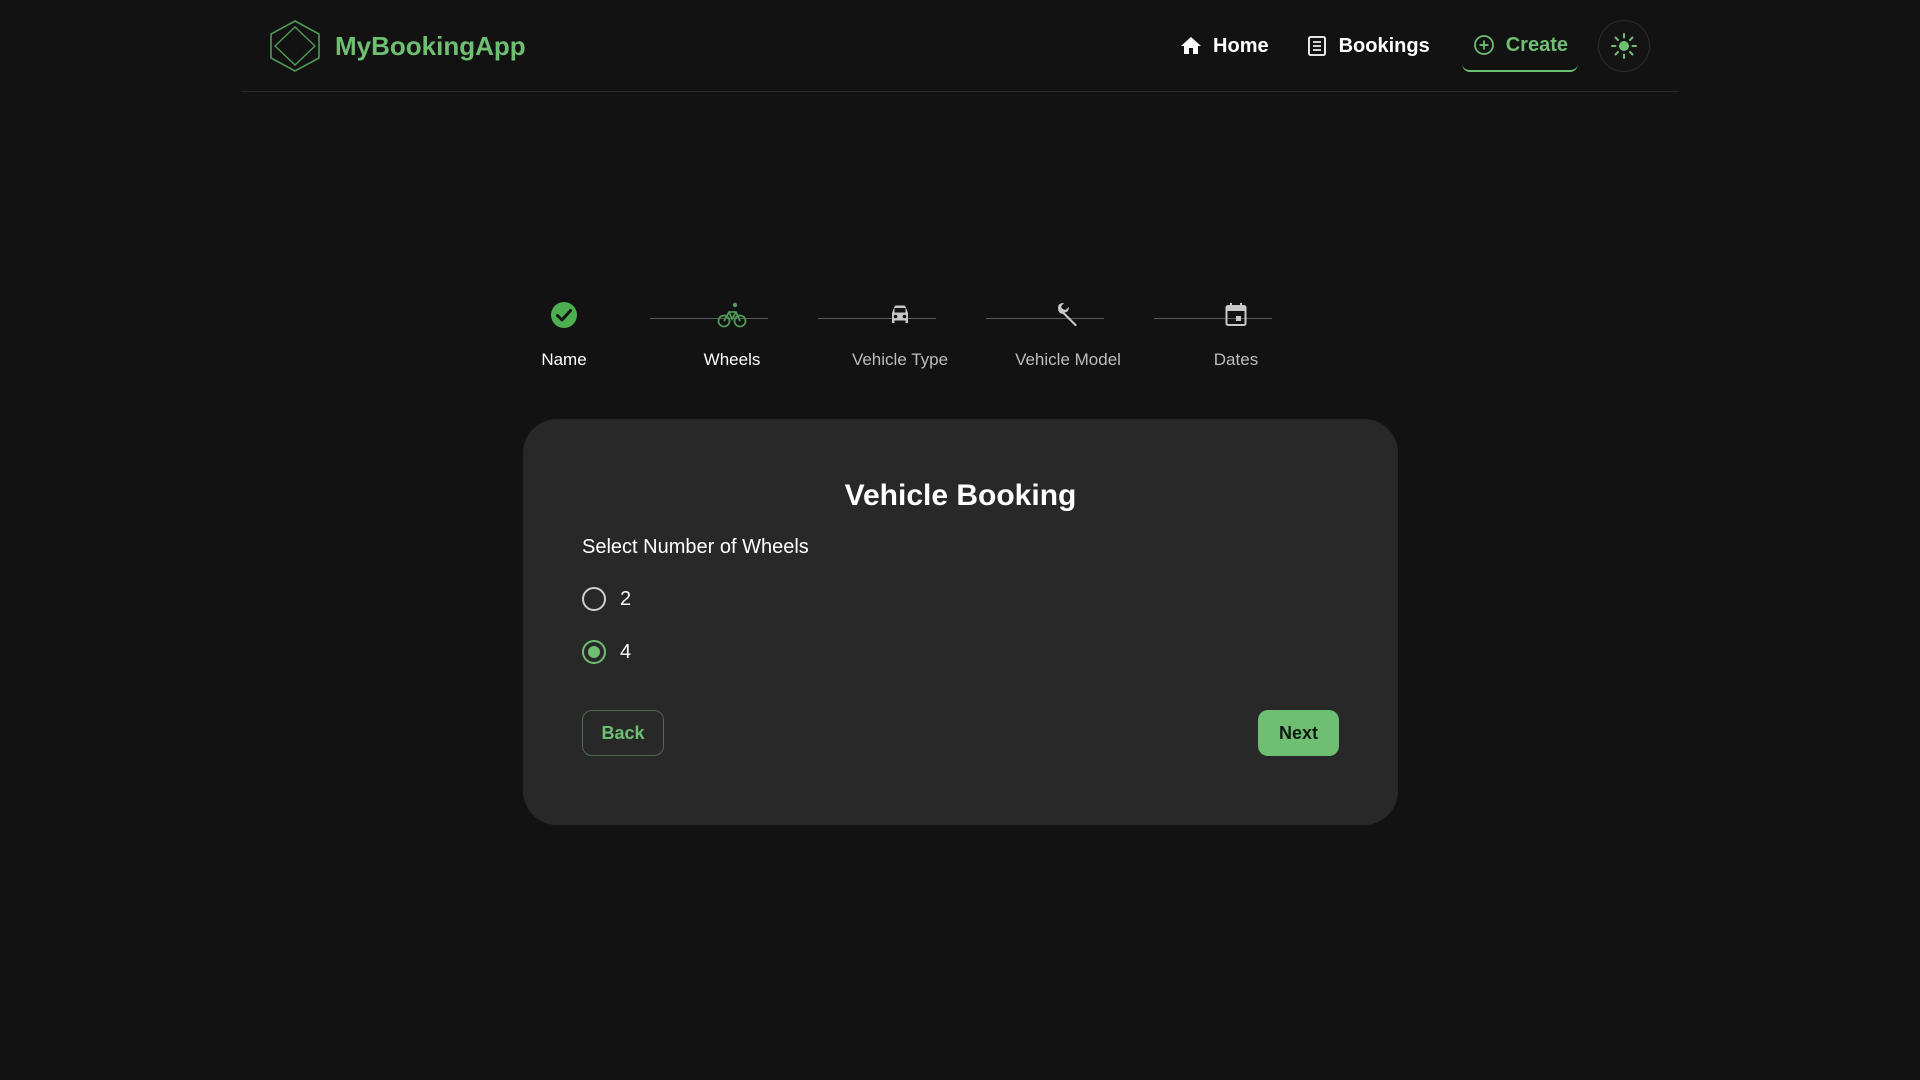 The image size is (1920, 1080). Describe the element at coordinates (1236, 335) in the screenshot. I see `step-dates: Dates` at that location.